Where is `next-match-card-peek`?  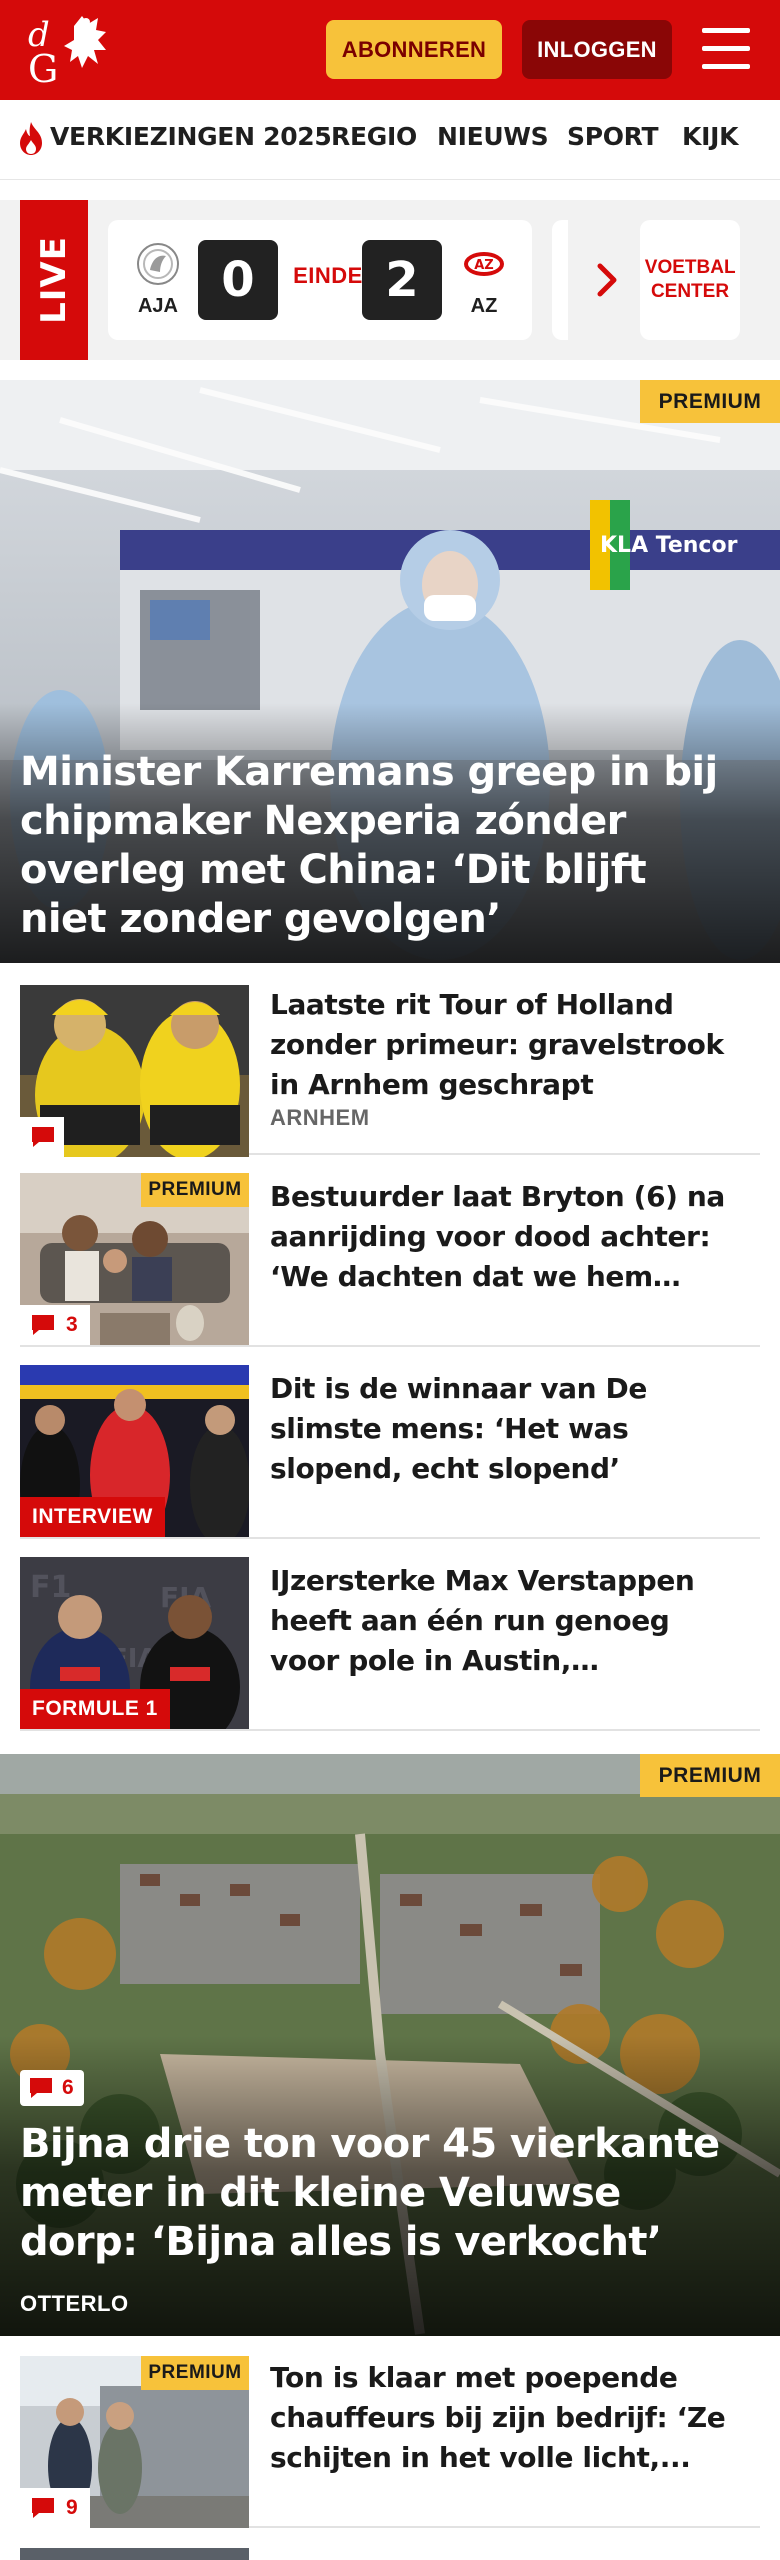
next-match-card-peek is located at coordinates (560, 280).